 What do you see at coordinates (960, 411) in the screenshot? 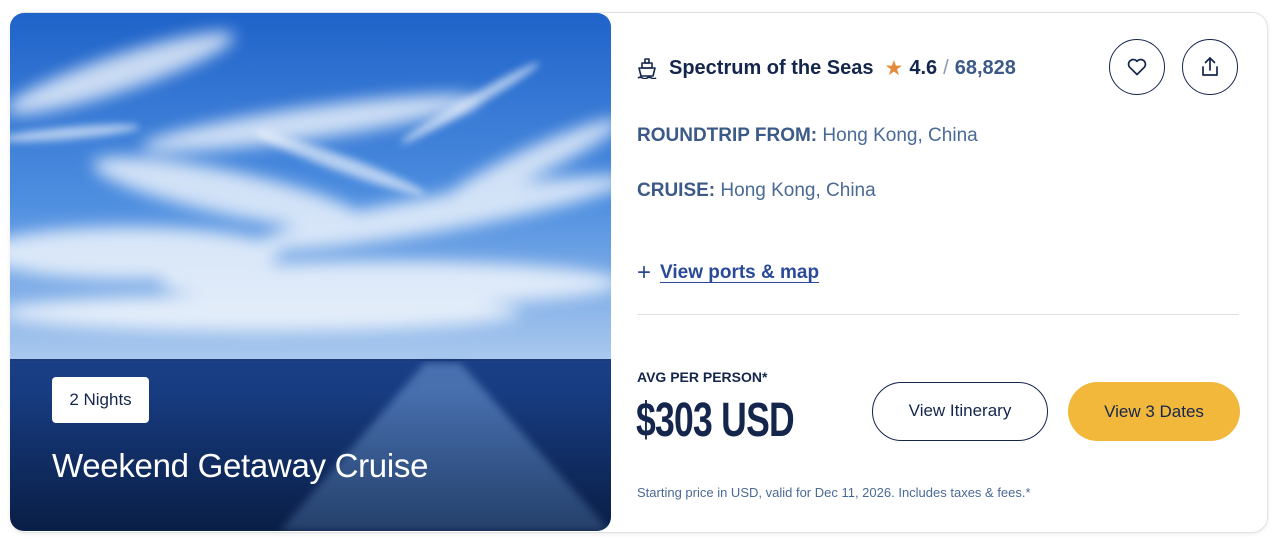
I see `view-itinerary-button: View Itinerary` at bounding box center [960, 411].